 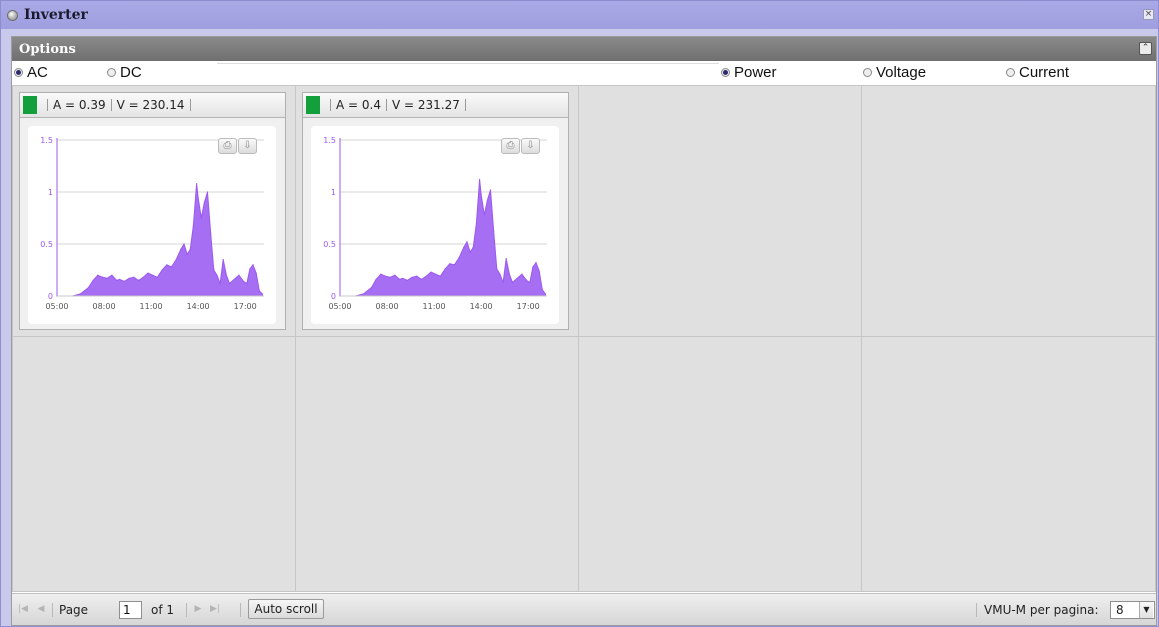 What do you see at coordinates (286, 609) in the screenshot?
I see `auto-scroll-button: Auto scroll` at bounding box center [286, 609].